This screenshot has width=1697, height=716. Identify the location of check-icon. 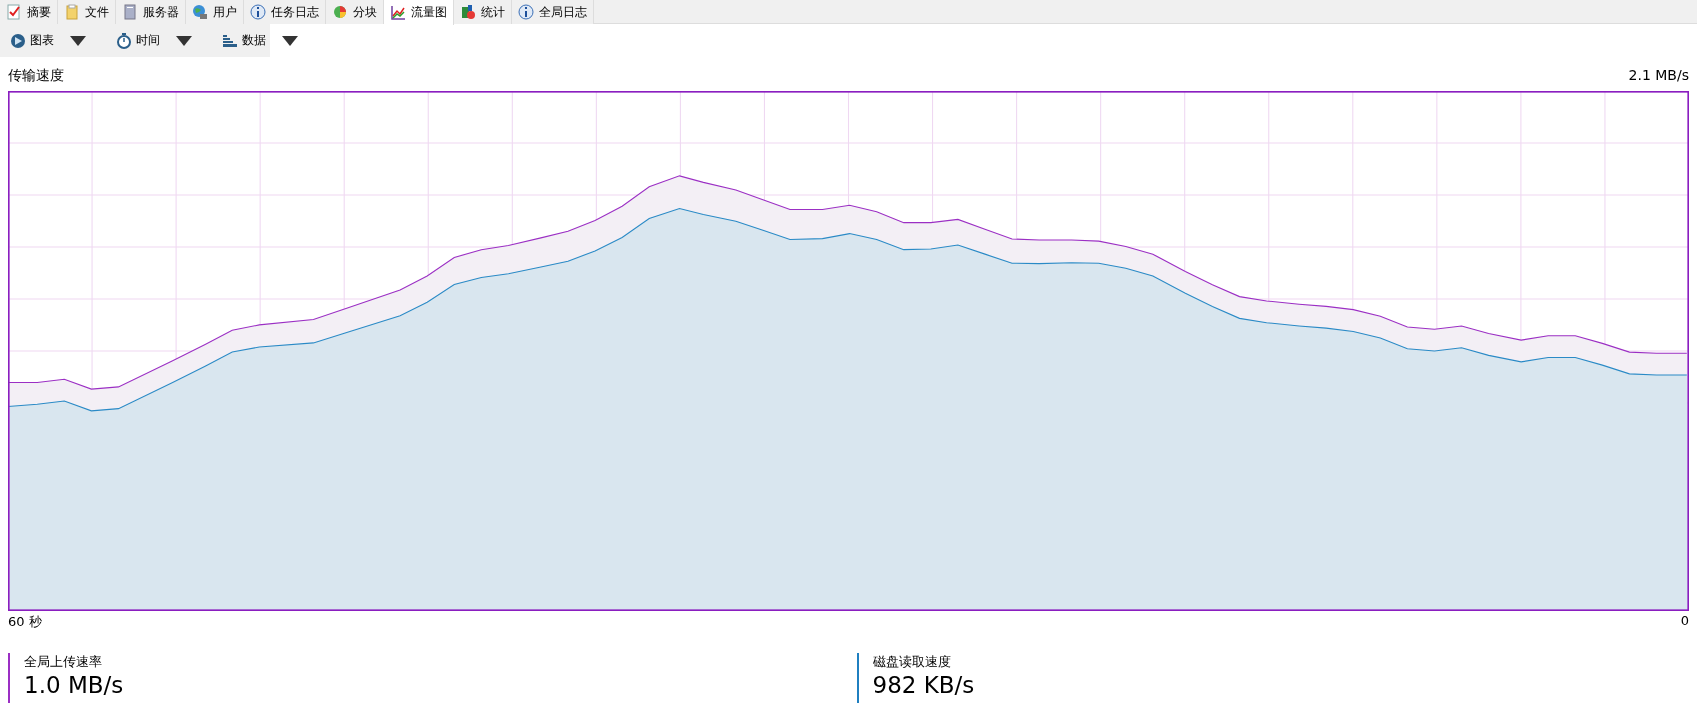
(14, 12).